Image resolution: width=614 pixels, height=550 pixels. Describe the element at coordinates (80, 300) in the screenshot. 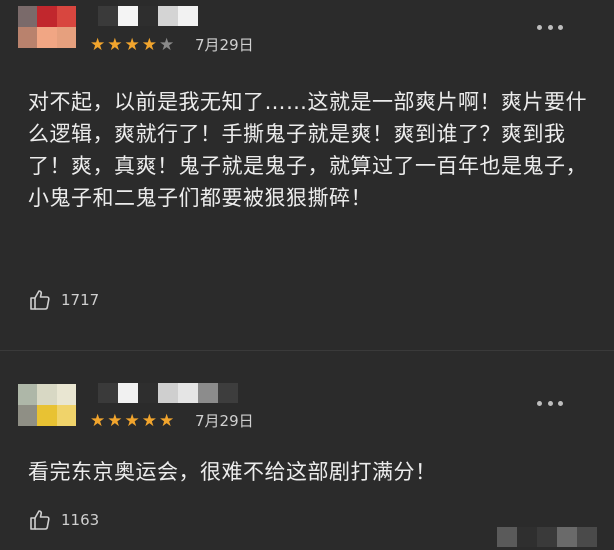

I see `like-count: 1717` at that location.